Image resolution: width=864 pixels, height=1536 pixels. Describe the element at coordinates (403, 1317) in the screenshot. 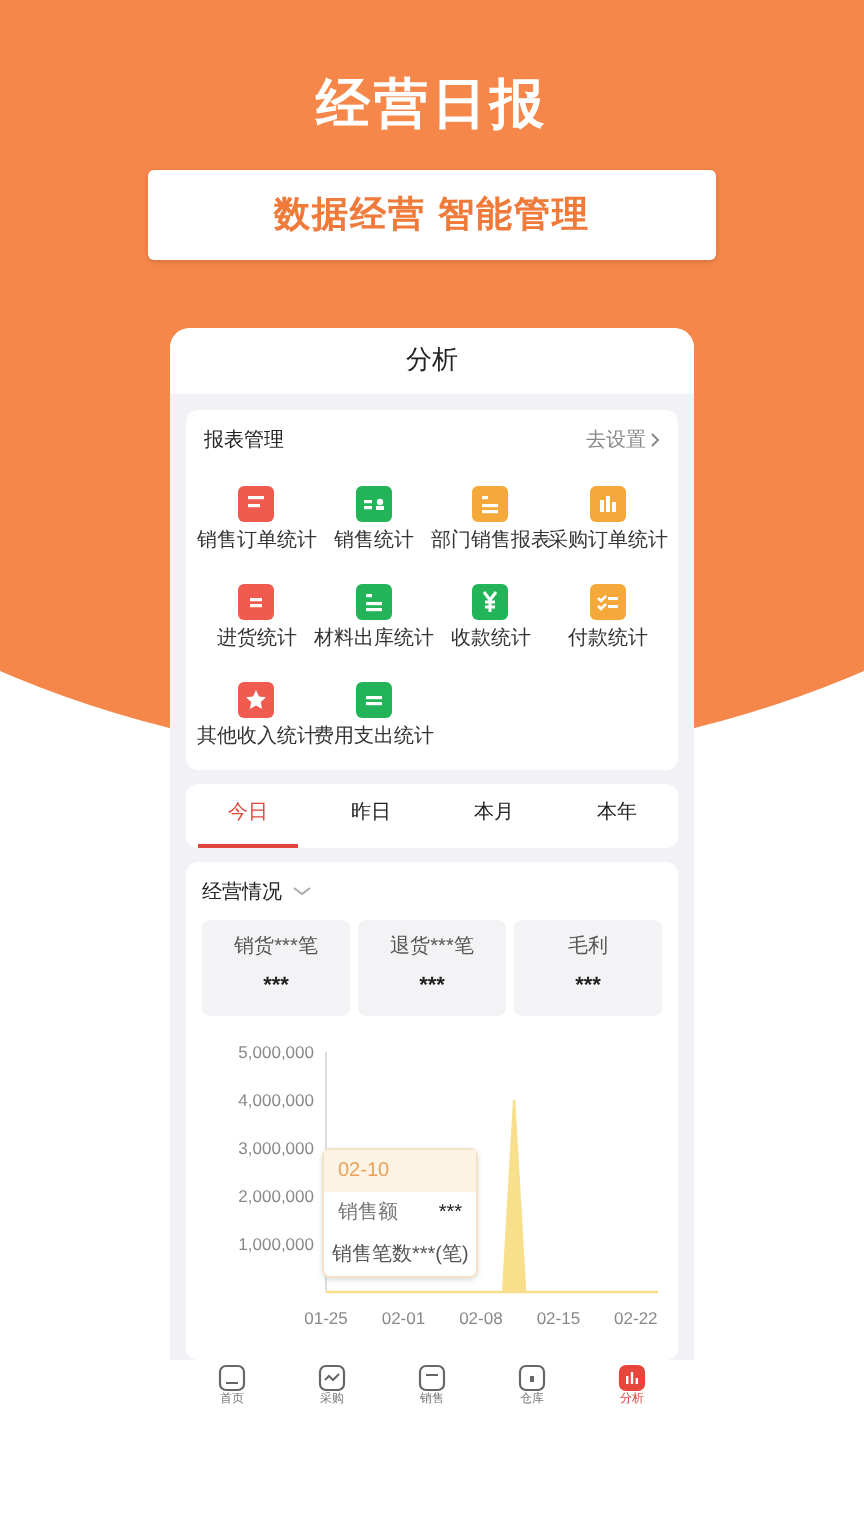

I see `axis-label: 02-01` at that location.